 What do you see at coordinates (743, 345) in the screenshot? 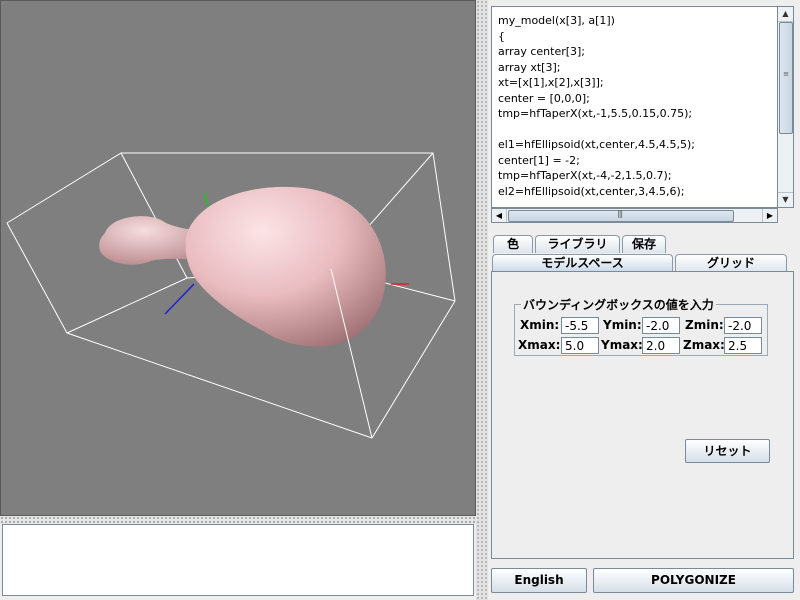
I see `zmax-field` at bounding box center [743, 345].